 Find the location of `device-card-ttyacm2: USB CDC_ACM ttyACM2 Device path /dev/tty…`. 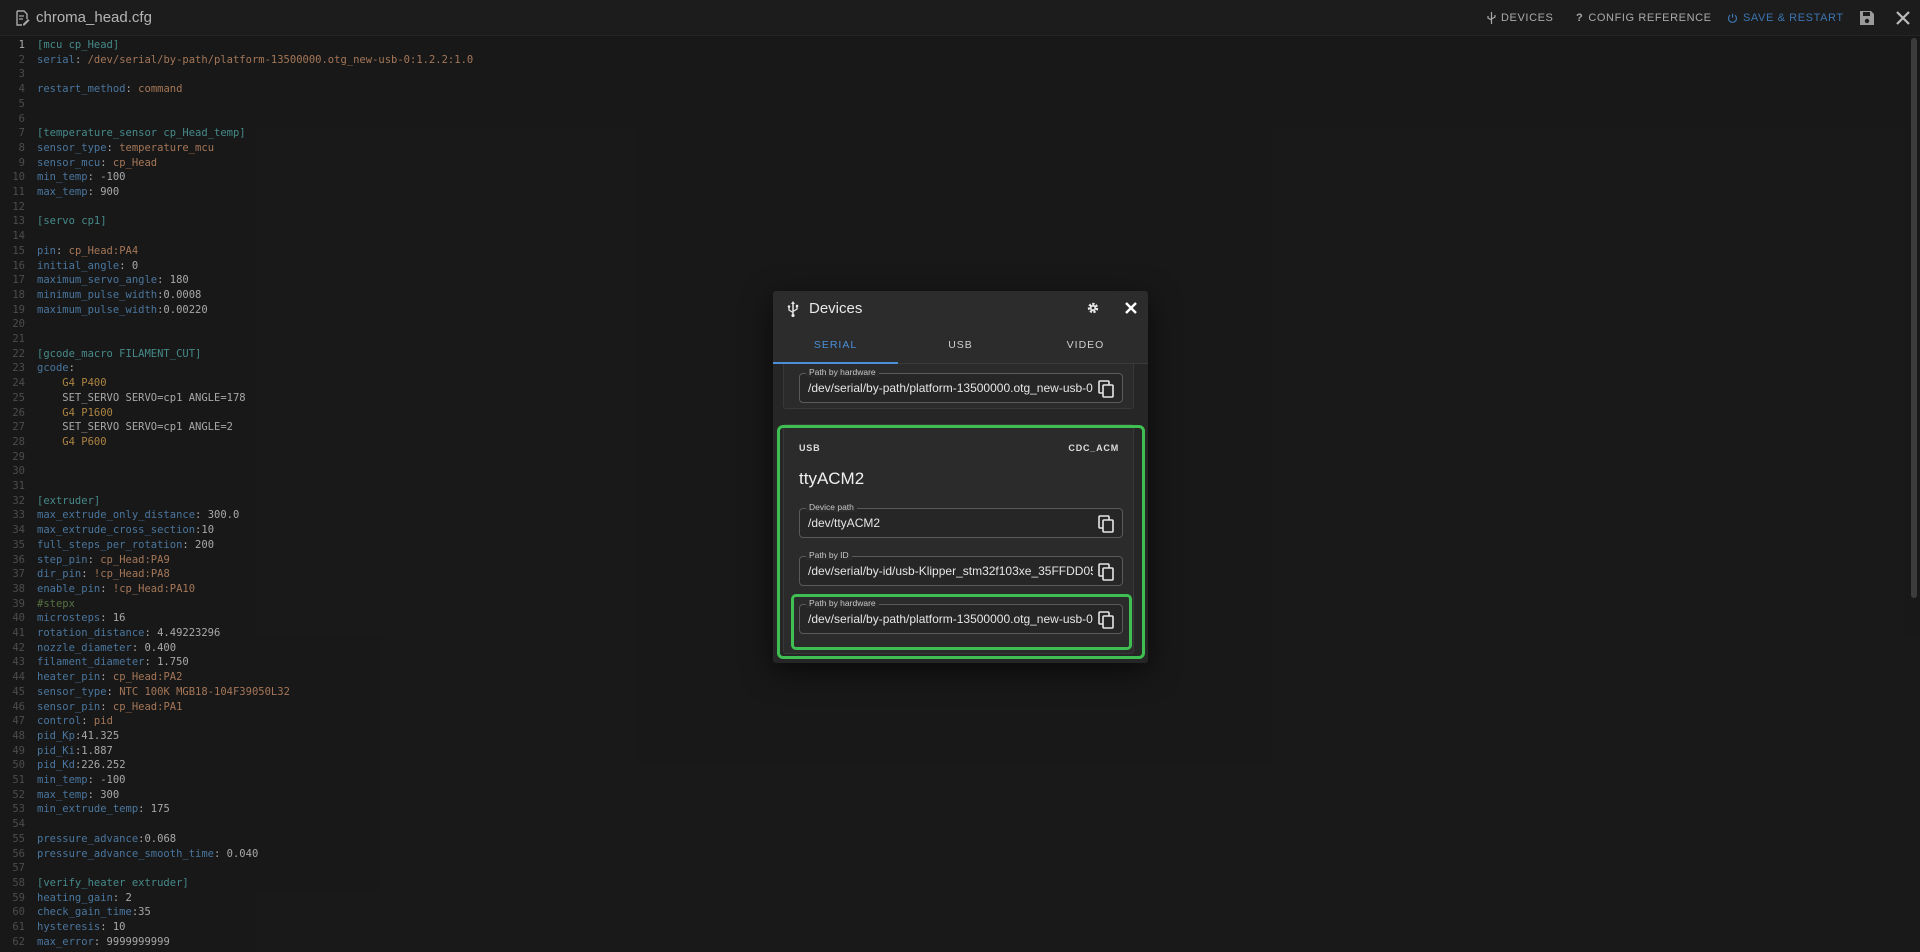

device-card-ttyacm2: USB CDC_ACM ttyACM2 Device path /dev/tty… is located at coordinates (958, 539).